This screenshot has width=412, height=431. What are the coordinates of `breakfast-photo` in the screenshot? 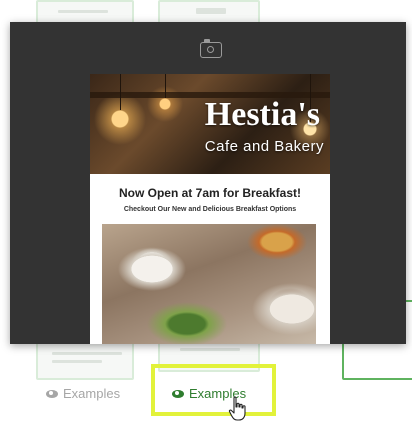 It's located at (209, 284).